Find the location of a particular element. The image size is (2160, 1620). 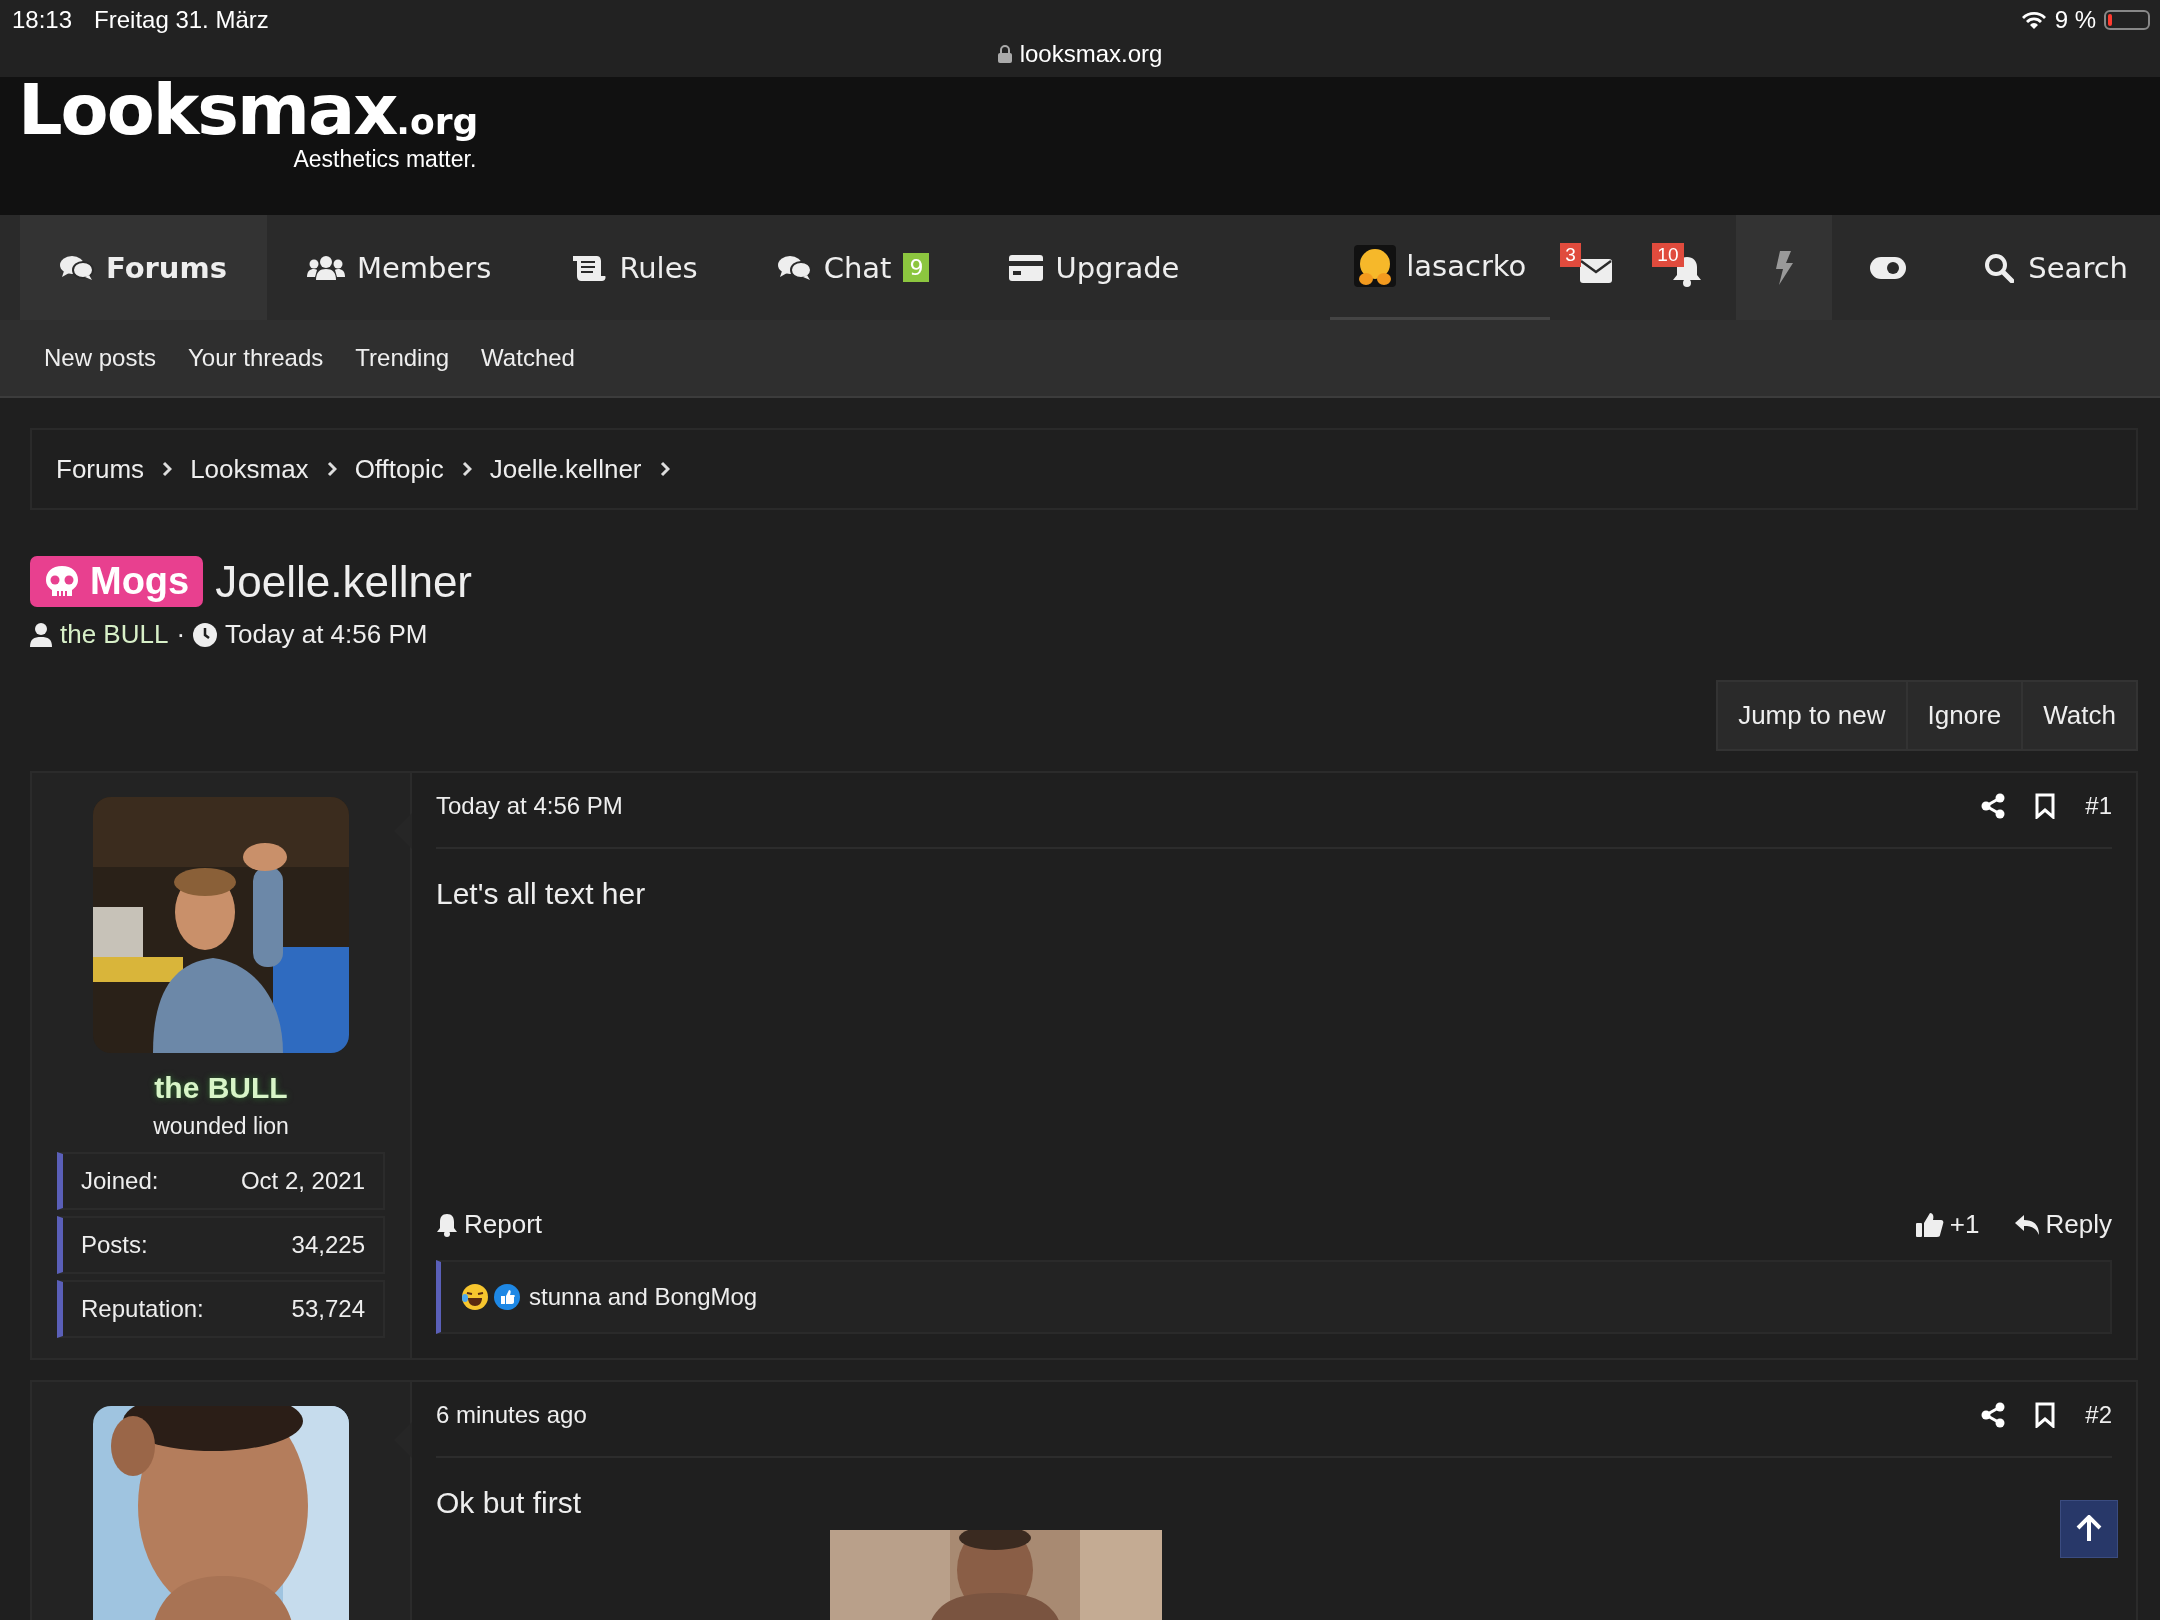

reaction-text: stunna and BongMog is located at coordinates (643, 1297).